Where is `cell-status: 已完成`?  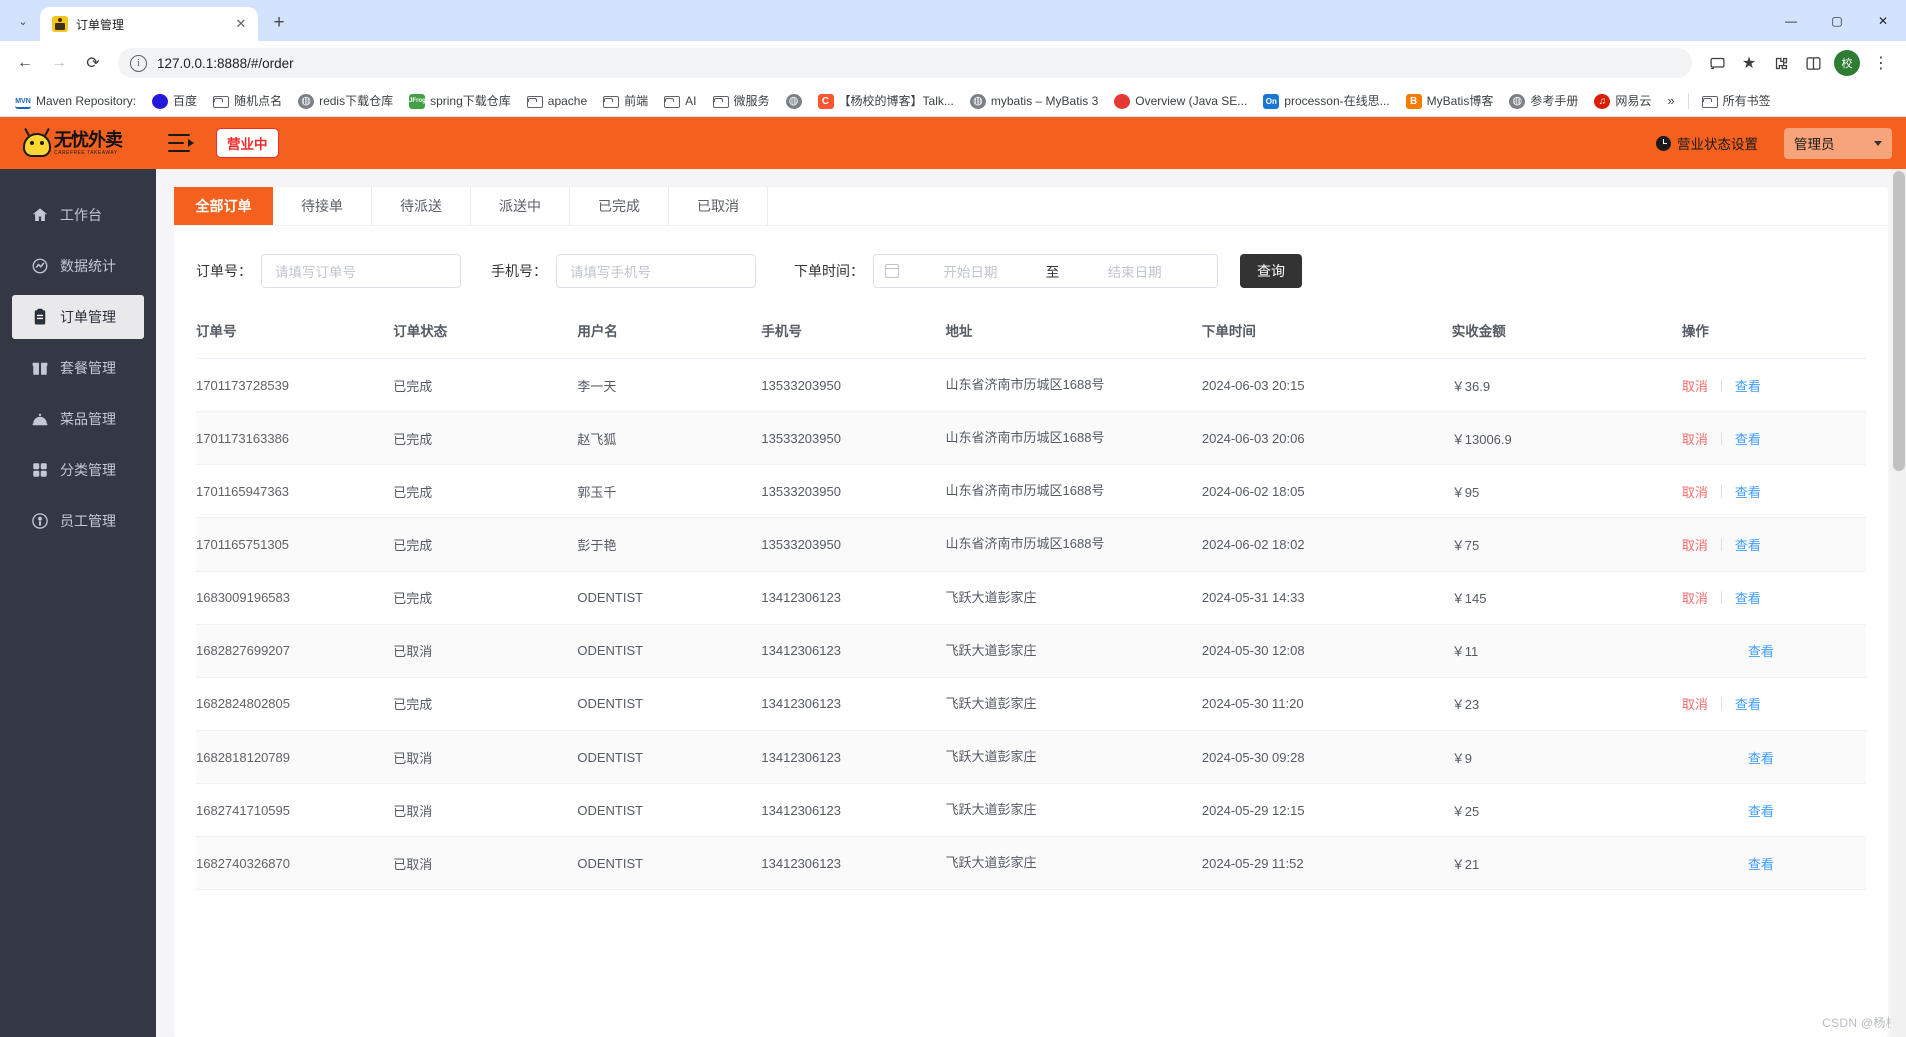 cell-status: 已完成 is located at coordinates (485, 598).